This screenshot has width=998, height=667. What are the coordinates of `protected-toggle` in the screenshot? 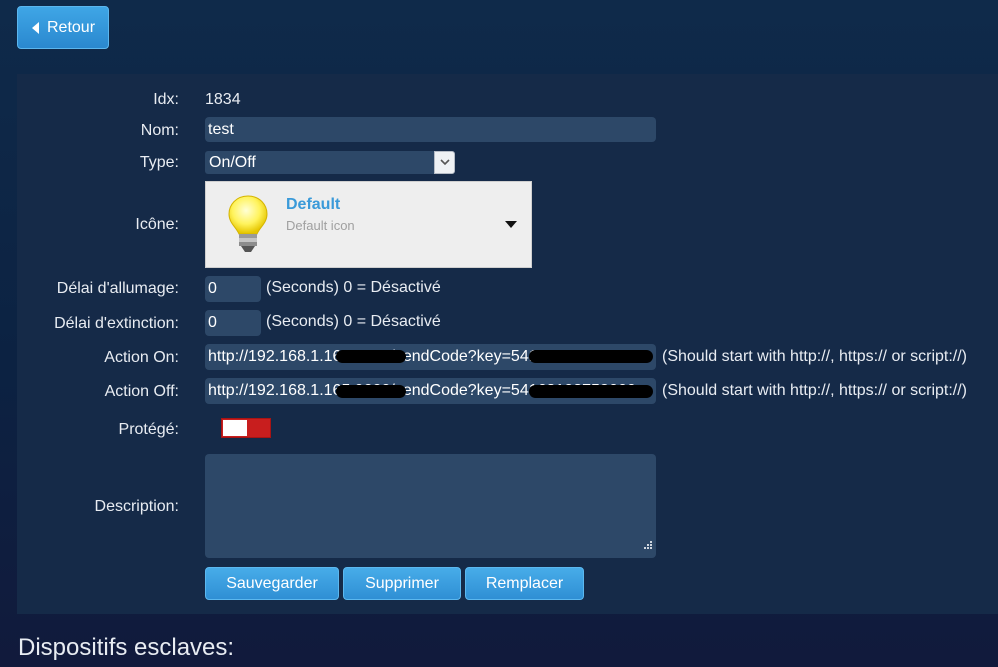 It's located at (246, 428).